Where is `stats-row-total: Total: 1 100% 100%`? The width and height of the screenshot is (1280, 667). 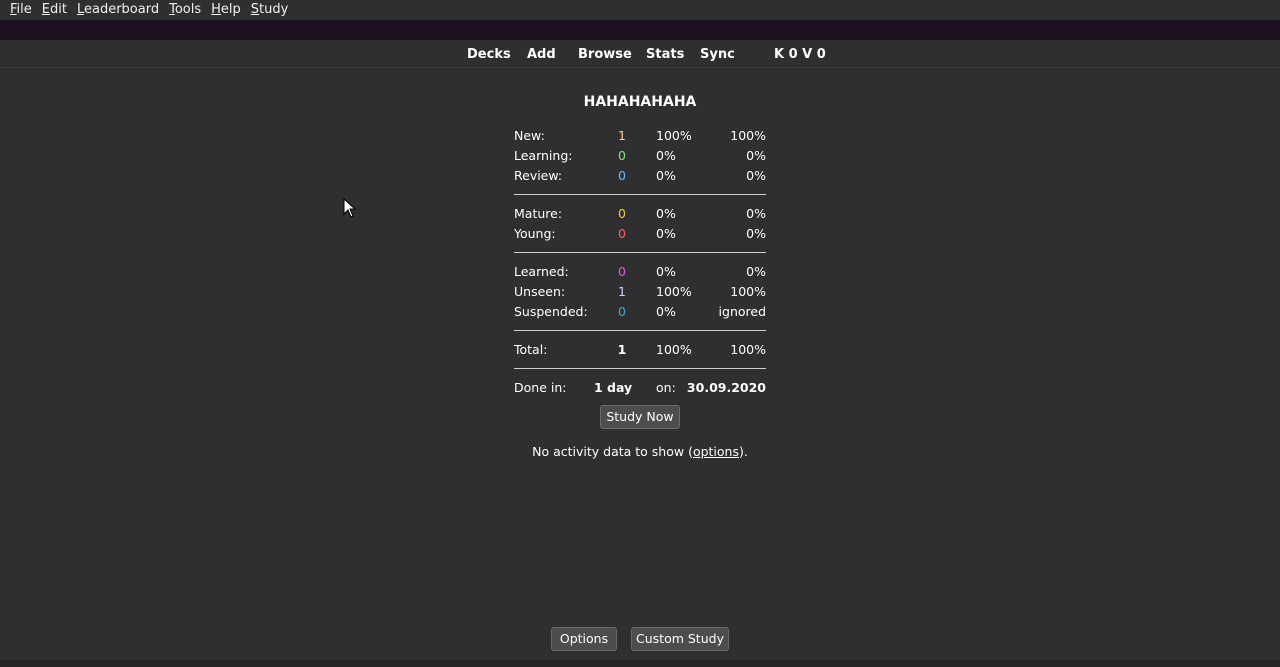 stats-row-total: Total: 1 100% 100% is located at coordinates (640, 350).